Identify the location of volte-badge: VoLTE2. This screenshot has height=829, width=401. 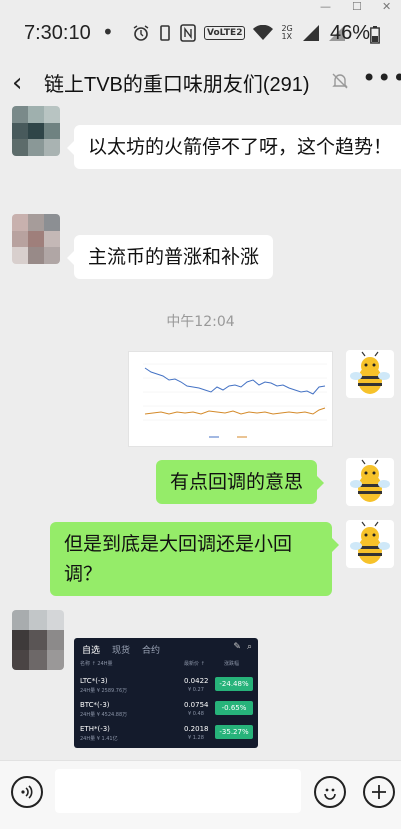
(225, 33).